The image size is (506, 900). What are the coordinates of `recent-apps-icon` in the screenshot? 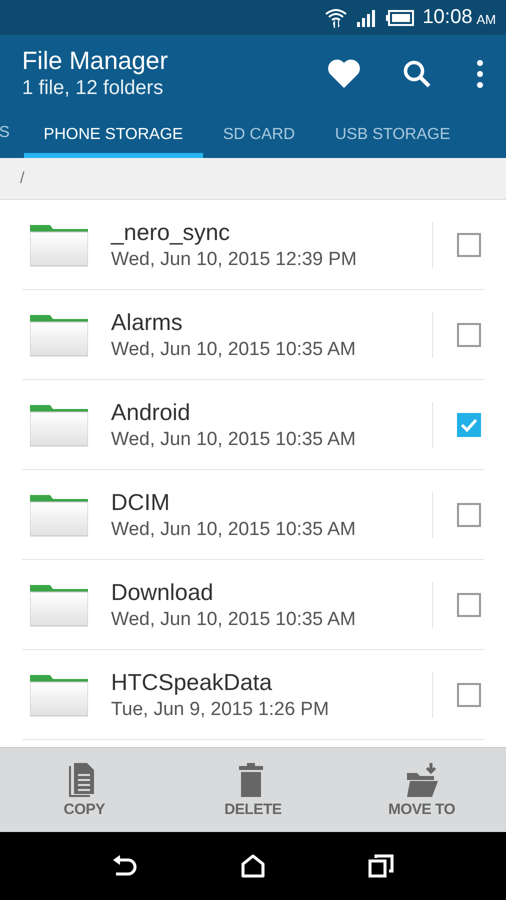 It's located at (381, 866).